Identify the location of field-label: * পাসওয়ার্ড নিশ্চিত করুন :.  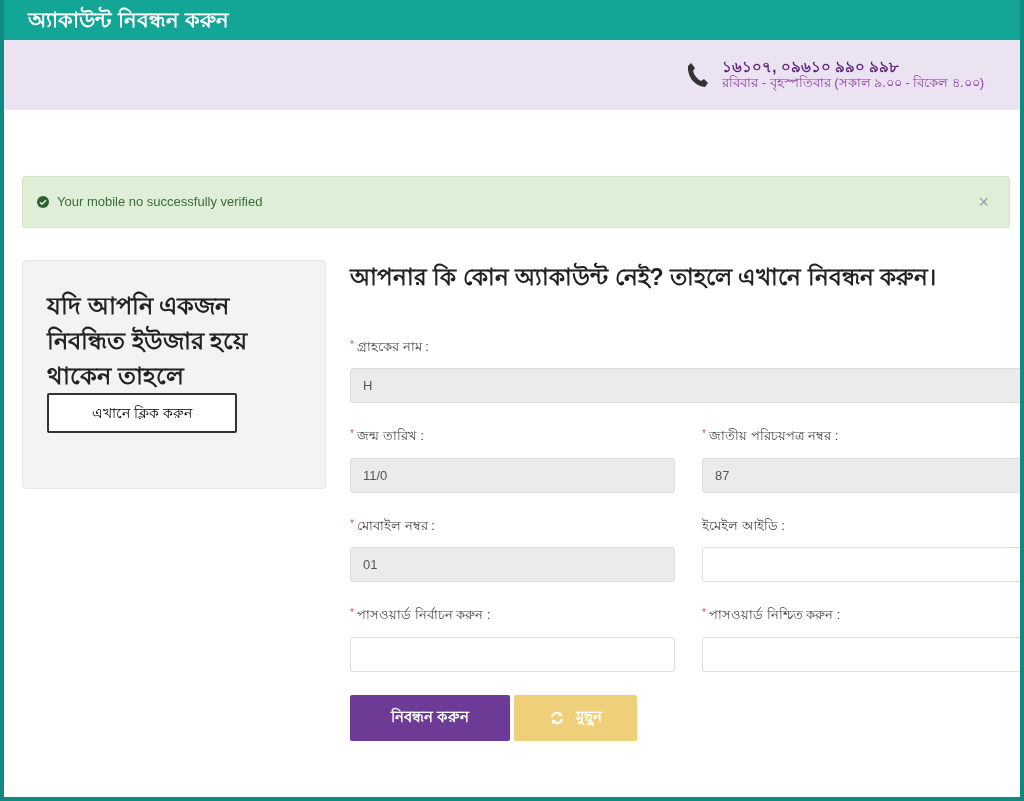
(772, 615).